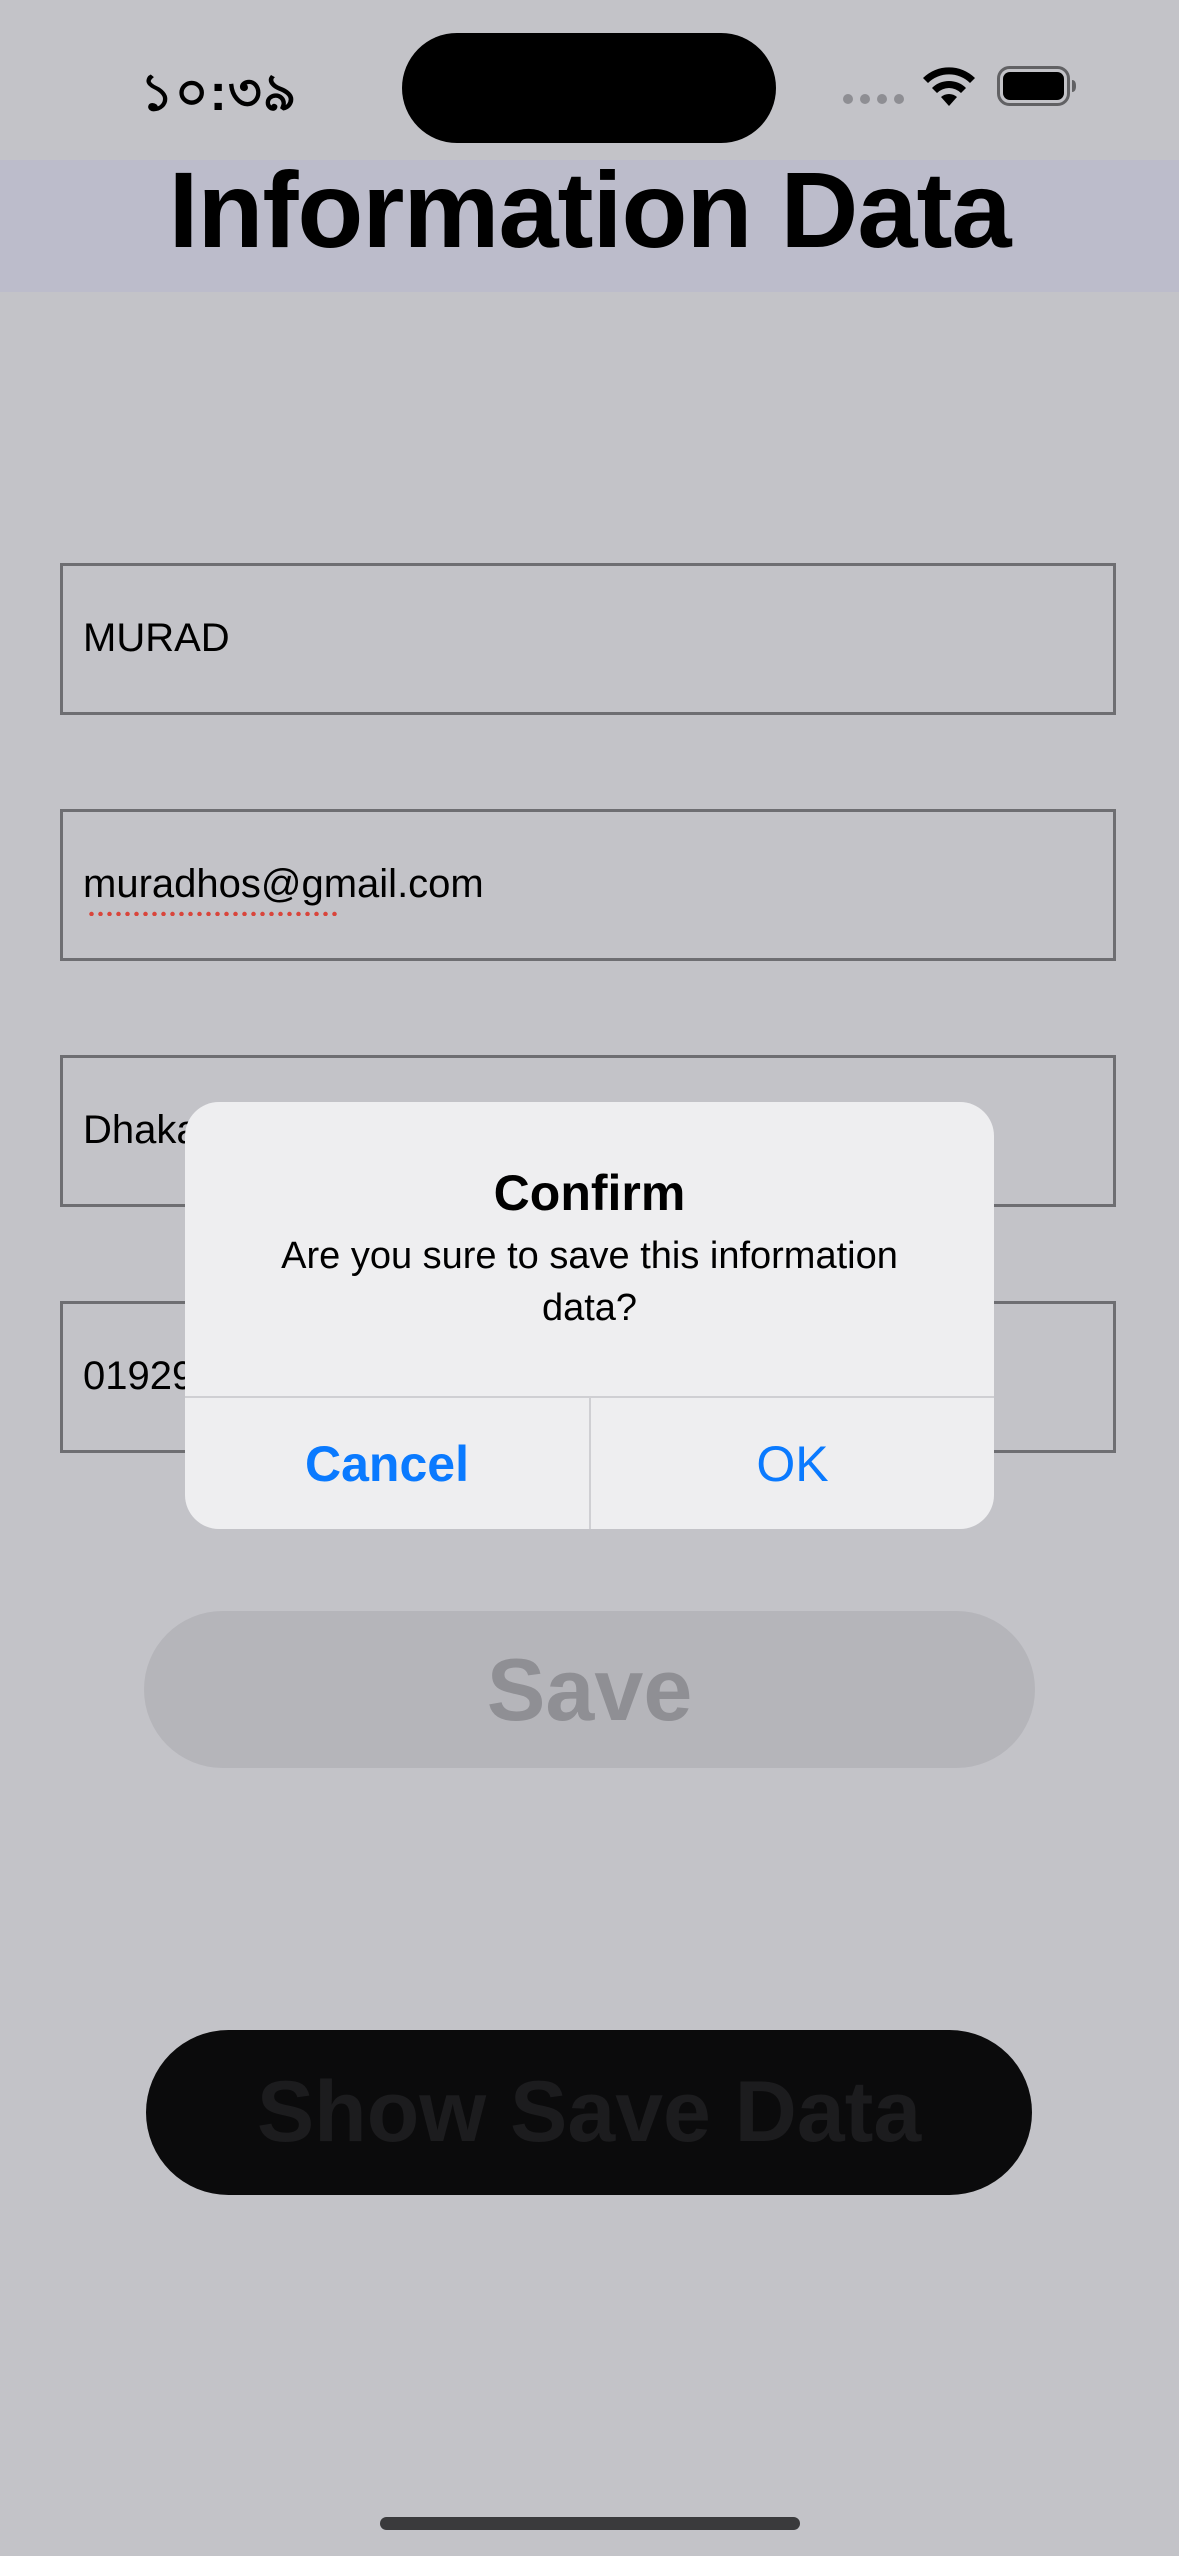  I want to click on save-button: Save, so click(589, 1689).